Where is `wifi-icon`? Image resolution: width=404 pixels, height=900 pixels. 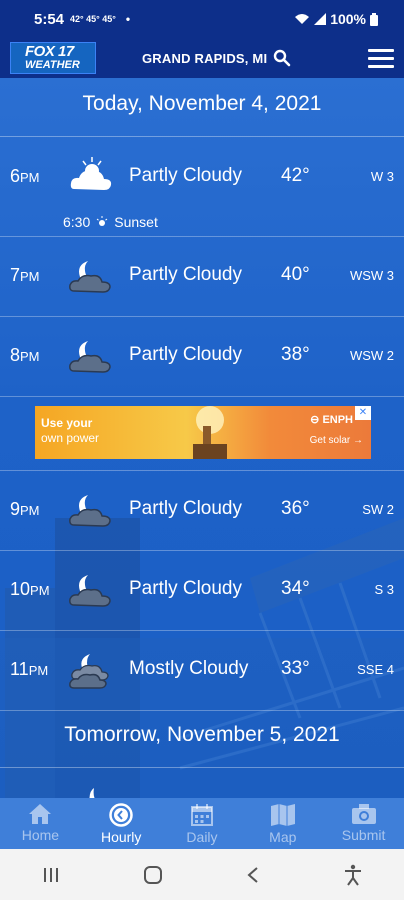
wifi-icon is located at coordinates (302, 19).